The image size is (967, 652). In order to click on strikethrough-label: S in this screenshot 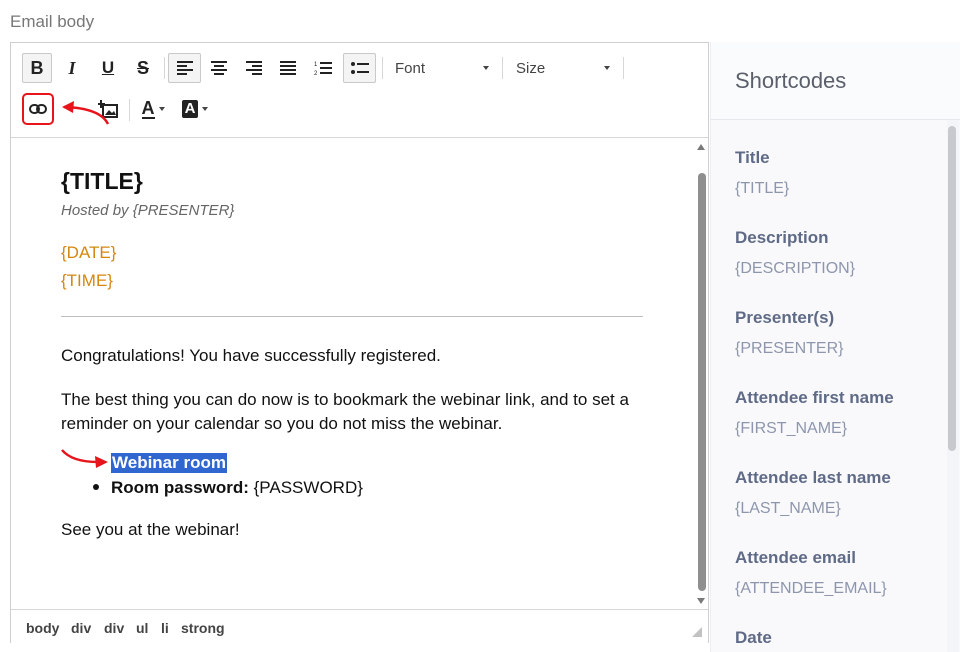, I will do `click(142, 67)`.